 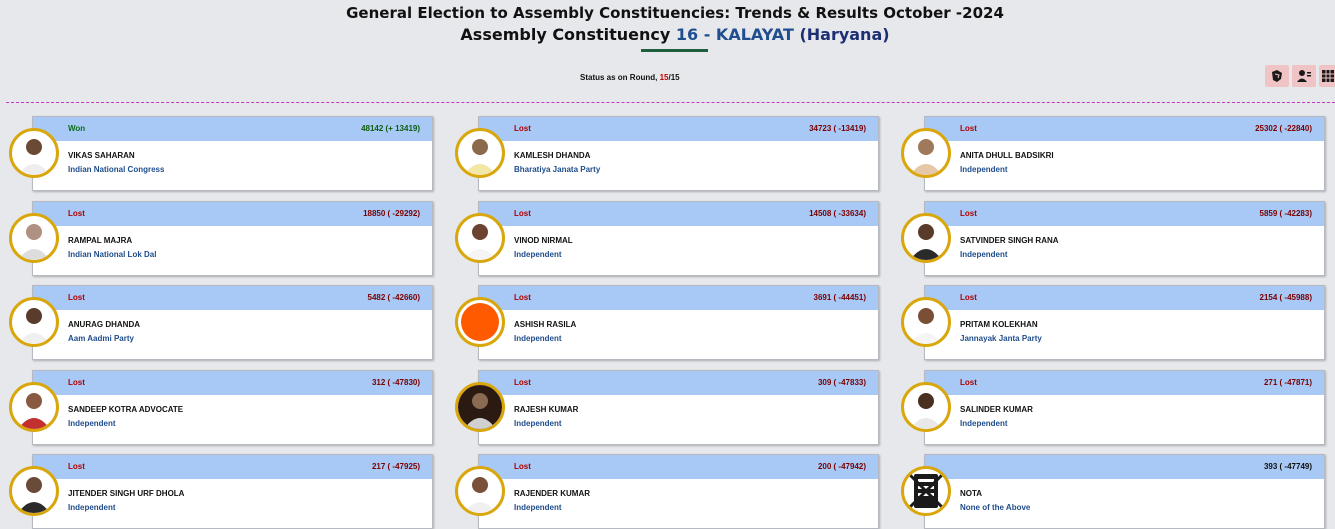 I want to click on vote-count: 5859 ( -42283), so click(x=1285, y=213).